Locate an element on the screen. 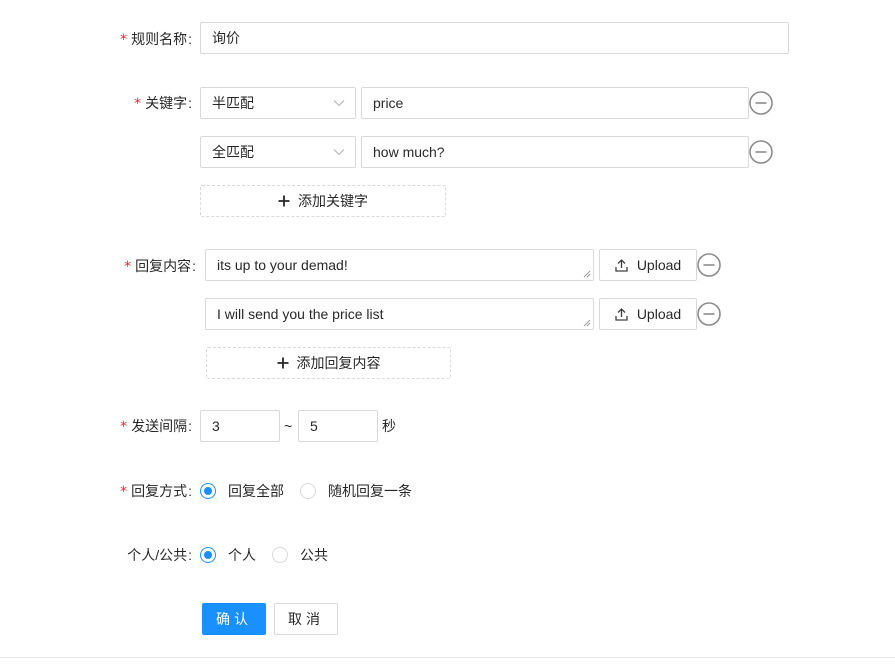 The height and width of the screenshot is (664, 895). radio-random-reply: 随机回复一条 is located at coordinates (356, 491).